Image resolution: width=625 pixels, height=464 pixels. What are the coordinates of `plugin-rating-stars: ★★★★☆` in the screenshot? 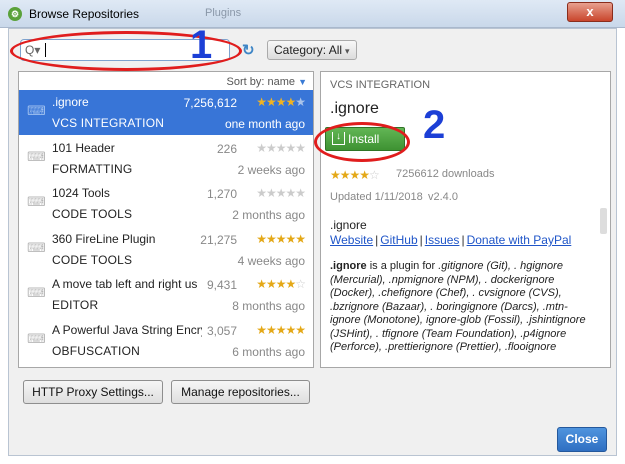 It's located at (281, 284).